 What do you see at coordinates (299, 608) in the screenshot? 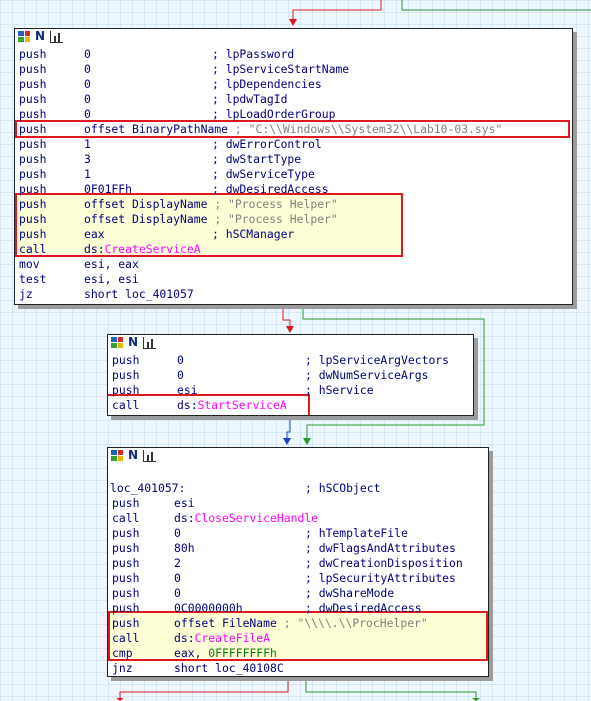
I see `instruction-line: push 0C0000000h ; dwDesiredAccess` at bounding box center [299, 608].